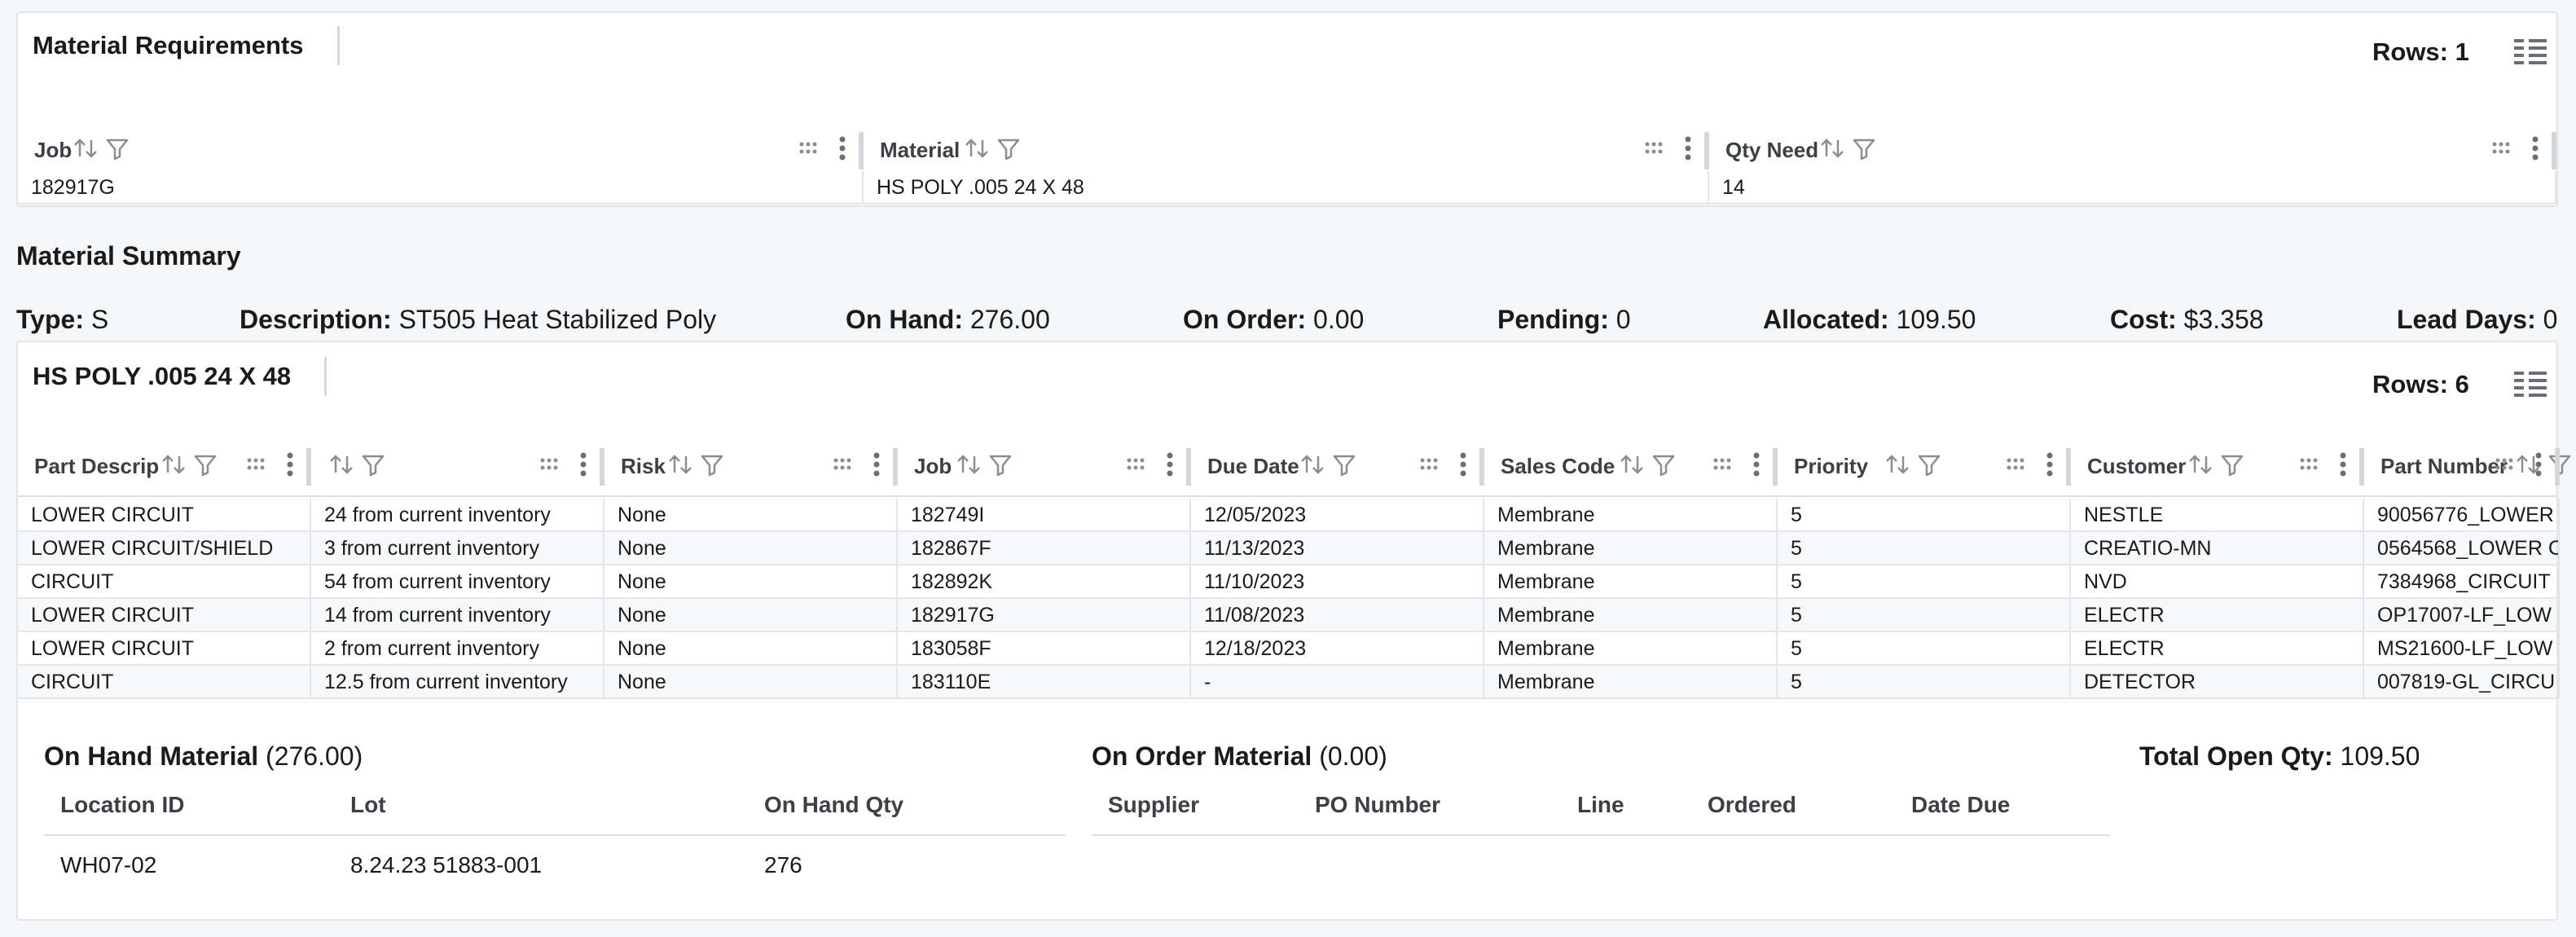 This screenshot has width=2576, height=937. I want to click on summary-lead-days: Lead Days: 0, so click(2477, 320).